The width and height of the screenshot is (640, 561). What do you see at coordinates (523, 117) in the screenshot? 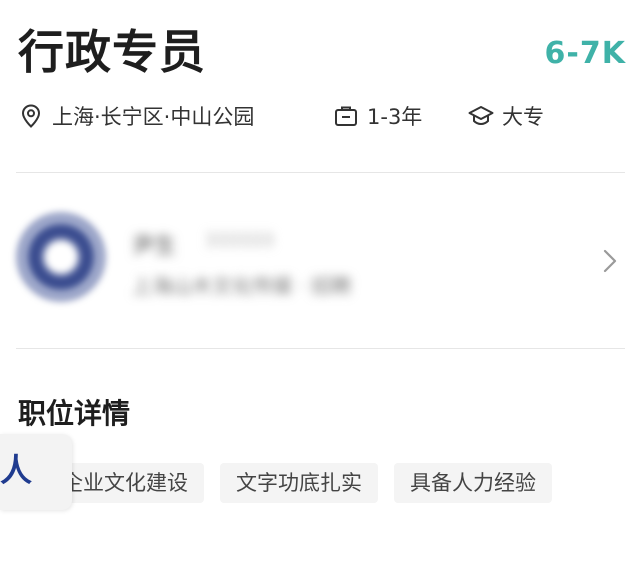
I see `education-text: 大专` at bounding box center [523, 117].